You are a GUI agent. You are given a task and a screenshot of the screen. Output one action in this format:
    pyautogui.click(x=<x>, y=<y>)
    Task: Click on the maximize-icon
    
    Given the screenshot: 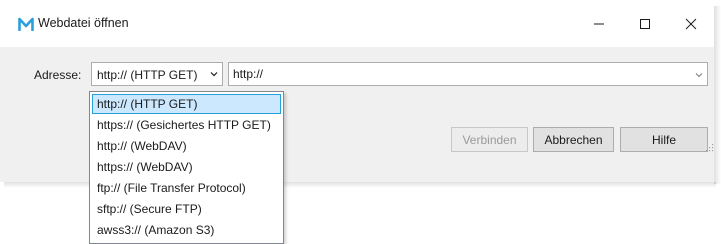 What is the action you would take?
    pyautogui.click(x=645, y=23)
    